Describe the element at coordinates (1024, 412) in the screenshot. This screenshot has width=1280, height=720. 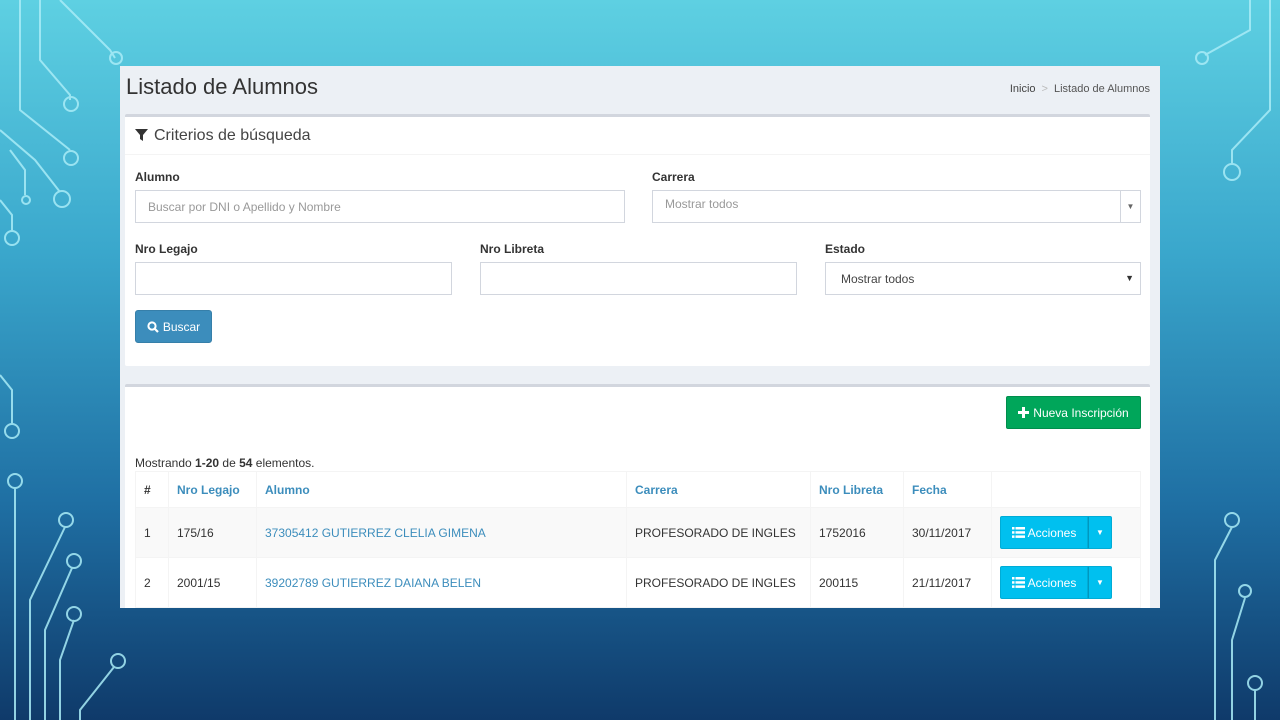
I see `plus-icon` at that location.